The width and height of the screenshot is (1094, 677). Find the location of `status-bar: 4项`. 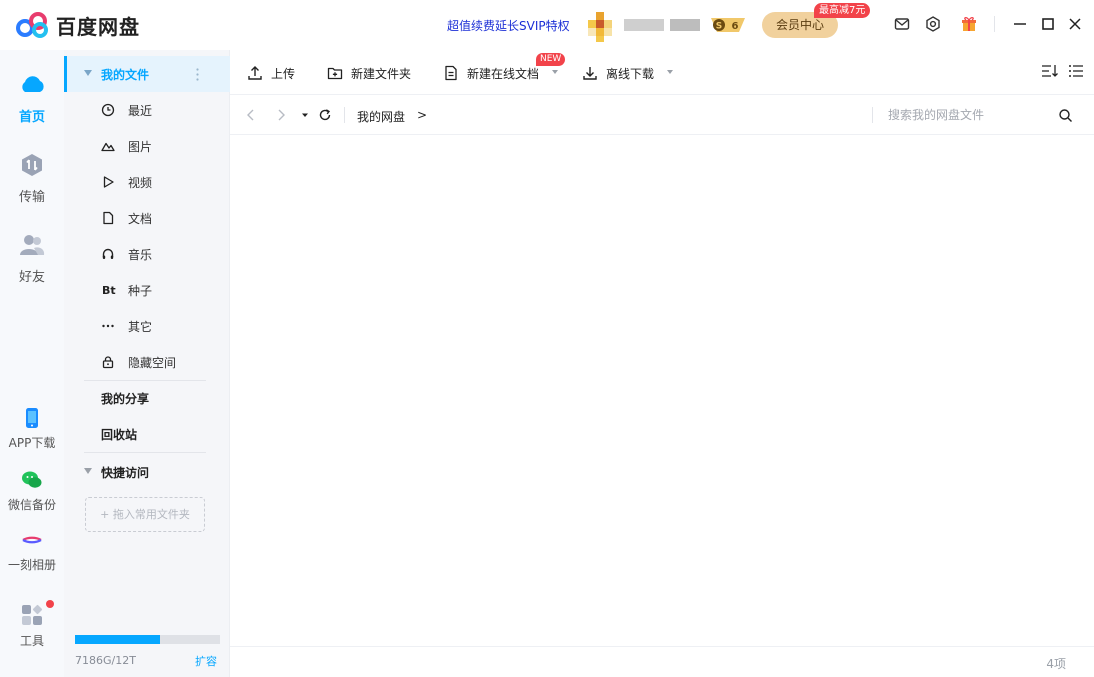

status-bar: 4项 is located at coordinates (662, 661).